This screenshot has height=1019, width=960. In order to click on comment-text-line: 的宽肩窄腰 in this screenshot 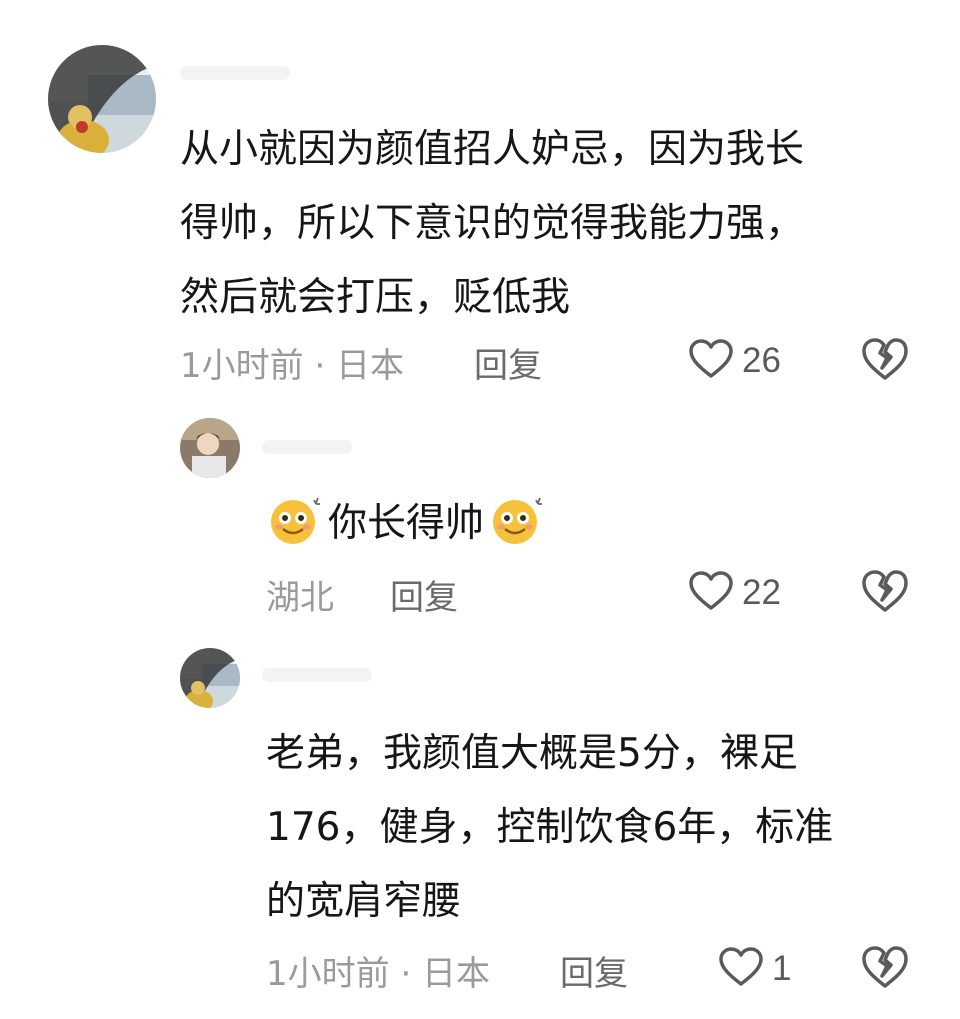, I will do `click(364, 901)`.